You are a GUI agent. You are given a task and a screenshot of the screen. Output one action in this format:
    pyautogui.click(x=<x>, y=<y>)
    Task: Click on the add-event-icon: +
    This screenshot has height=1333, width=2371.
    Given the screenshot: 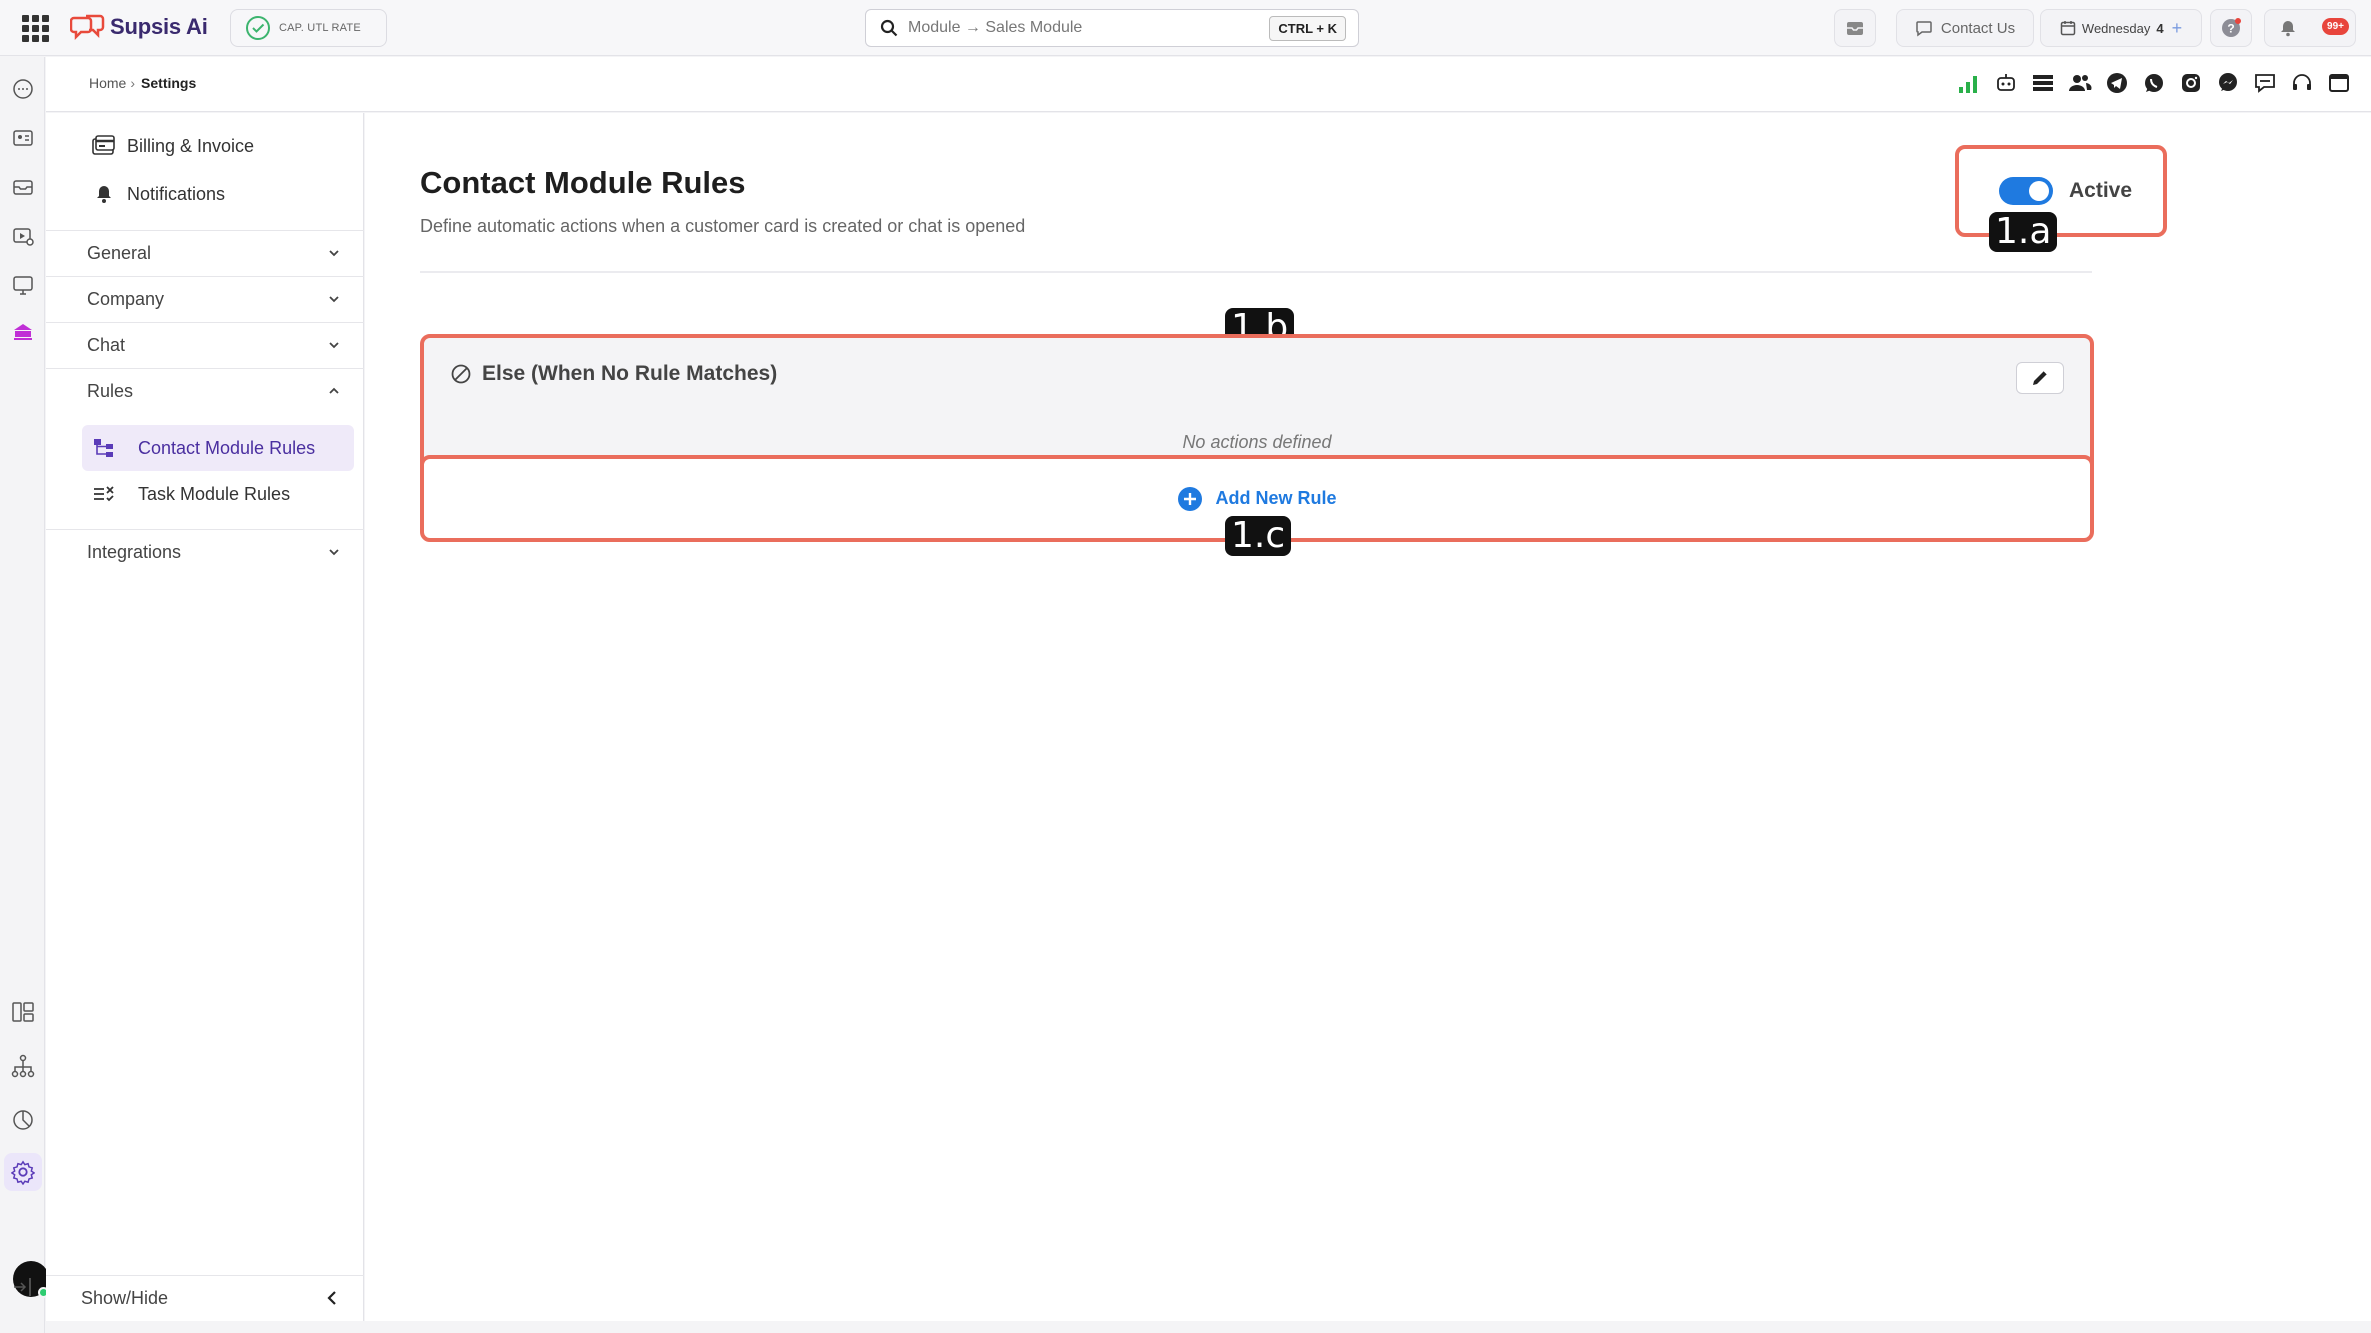 What is the action you would take?
    pyautogui.click(x=2177, y=28)
    